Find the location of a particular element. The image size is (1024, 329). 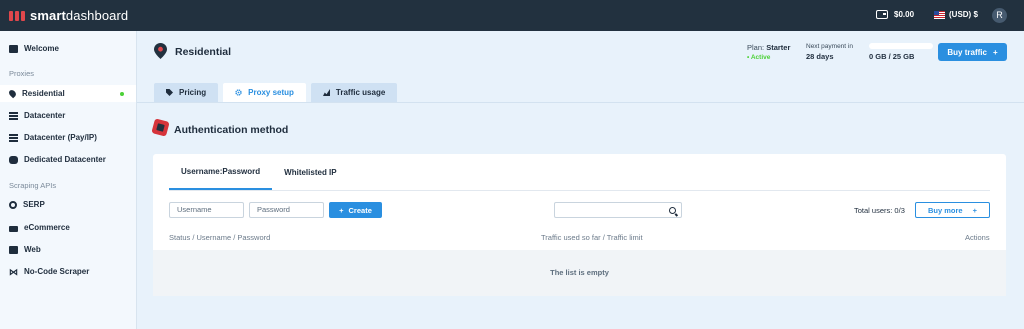

sidebar-item-nocode-scraper: ⋈ No-Code Scraper is located at coordinates (68, 271).